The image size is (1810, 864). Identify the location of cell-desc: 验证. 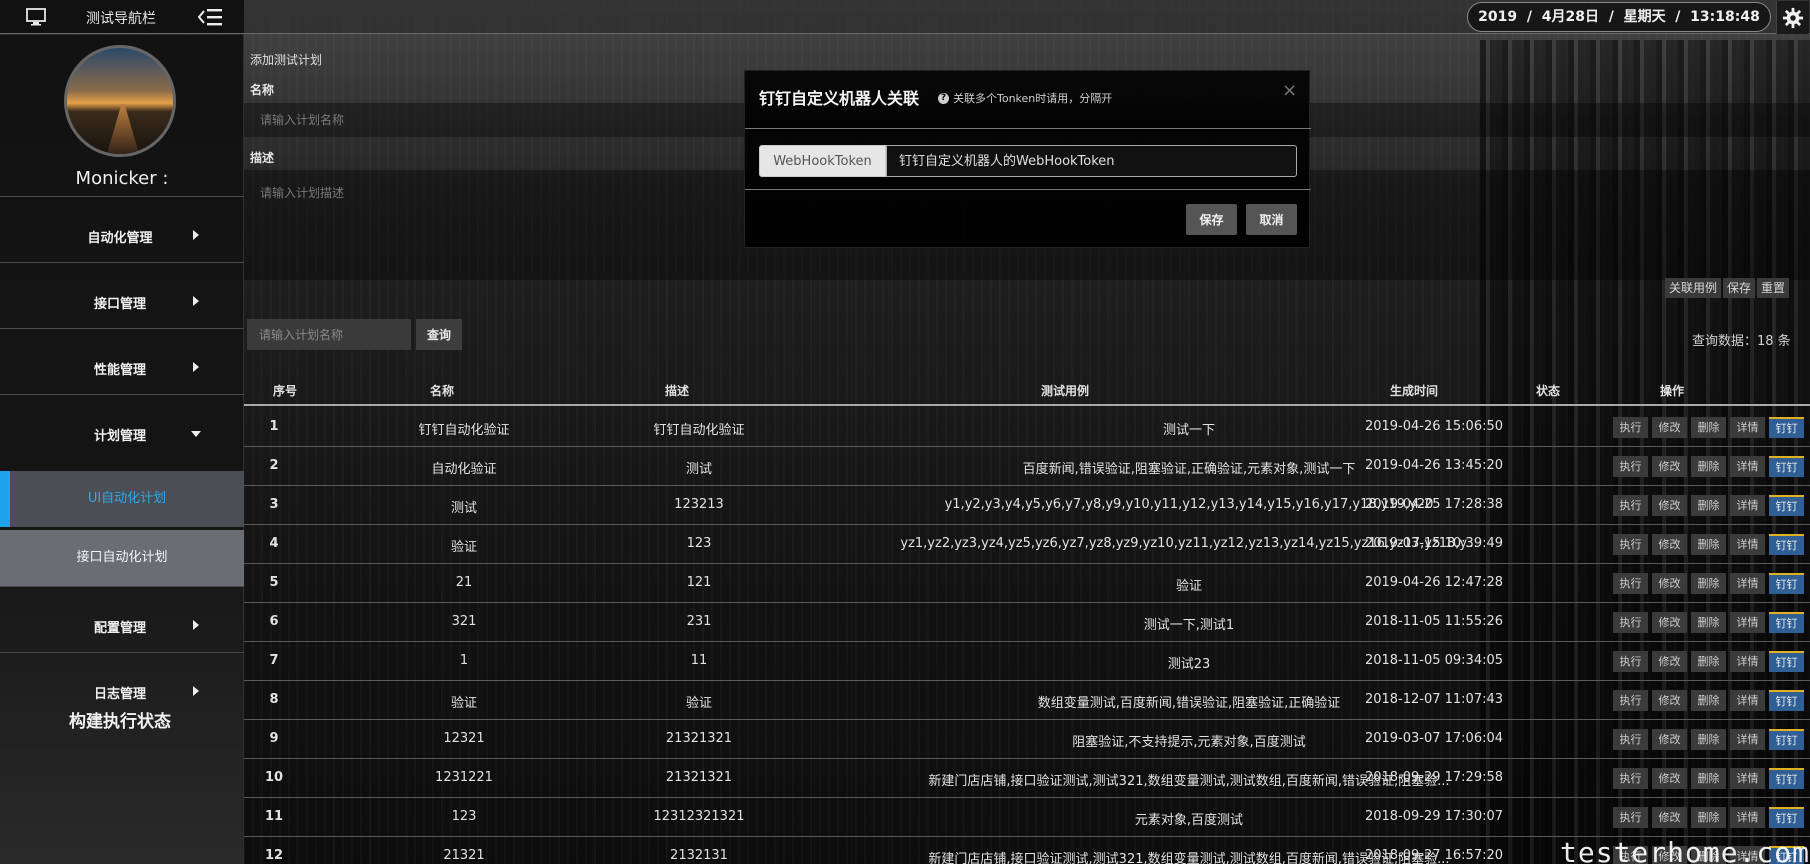
(698, 703).